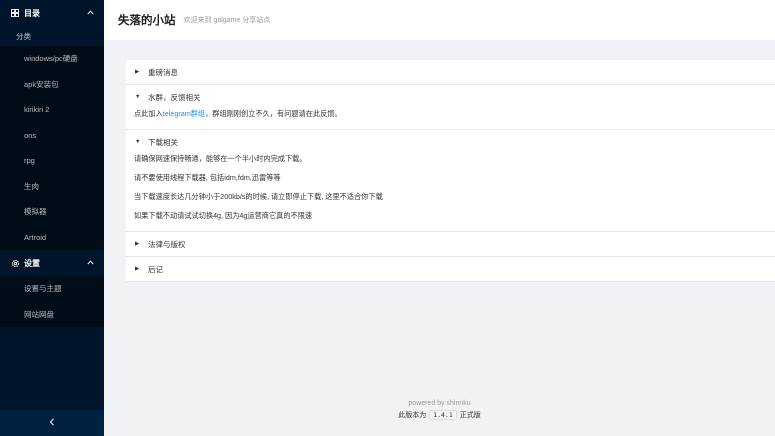  I want to click on download-note: 请不要使用线程下载器, 包括idm,fdm,迅雷等等, so click(207, 177).